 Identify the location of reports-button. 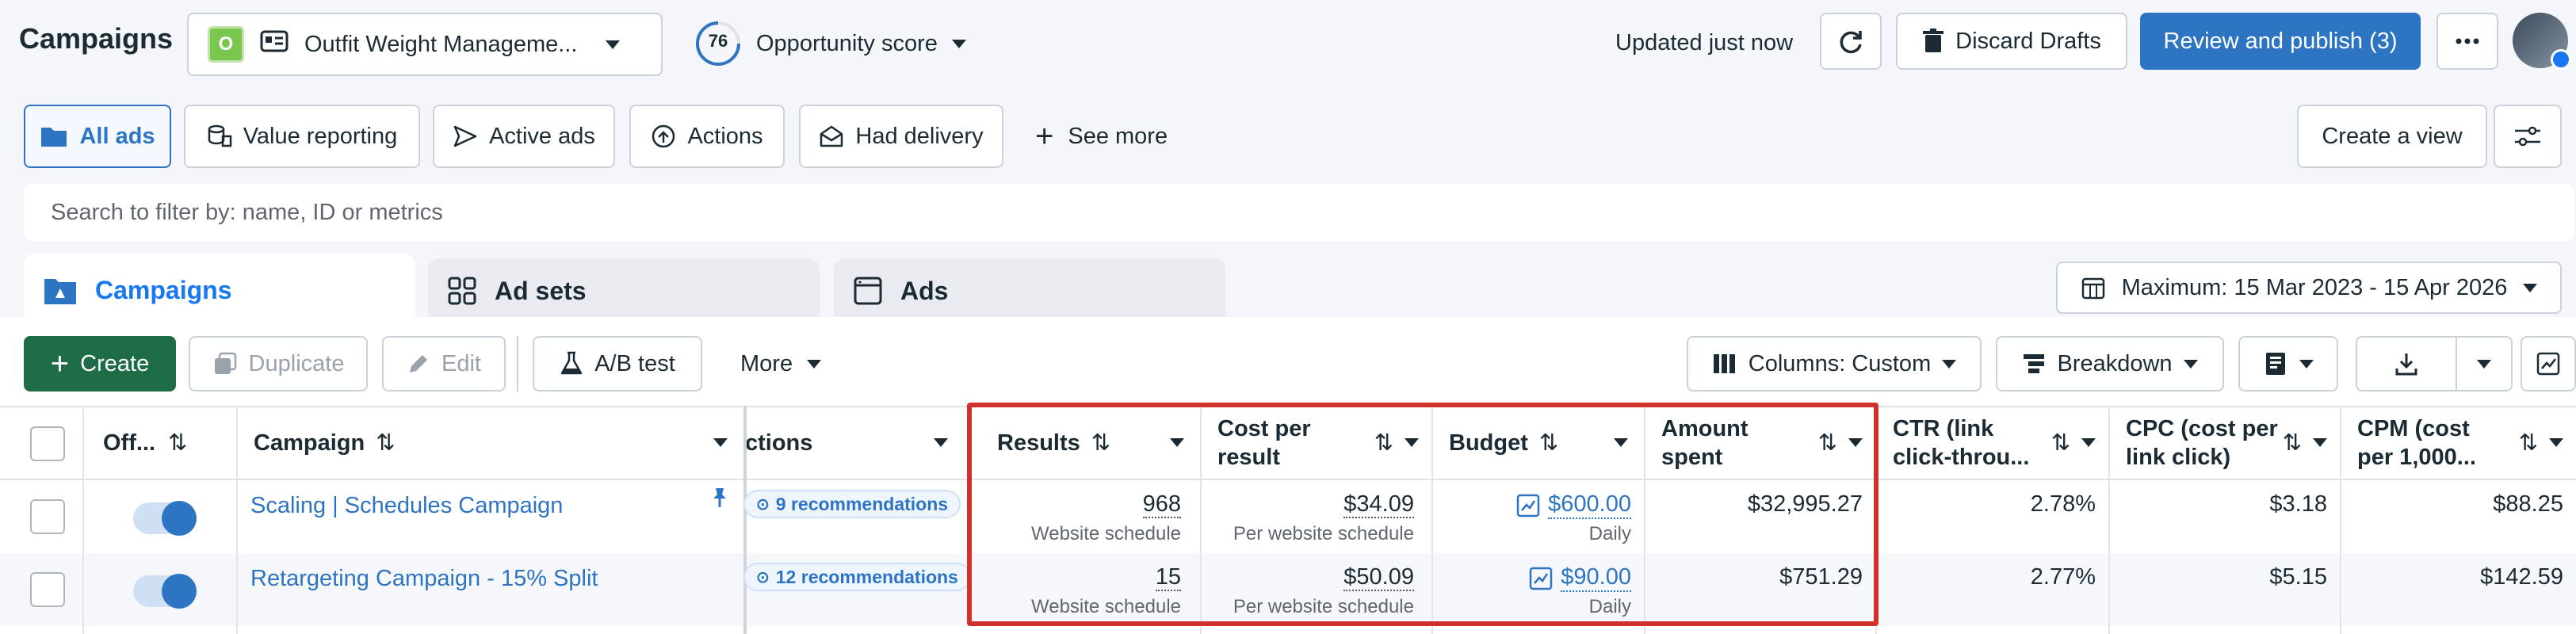
(2288, 363).